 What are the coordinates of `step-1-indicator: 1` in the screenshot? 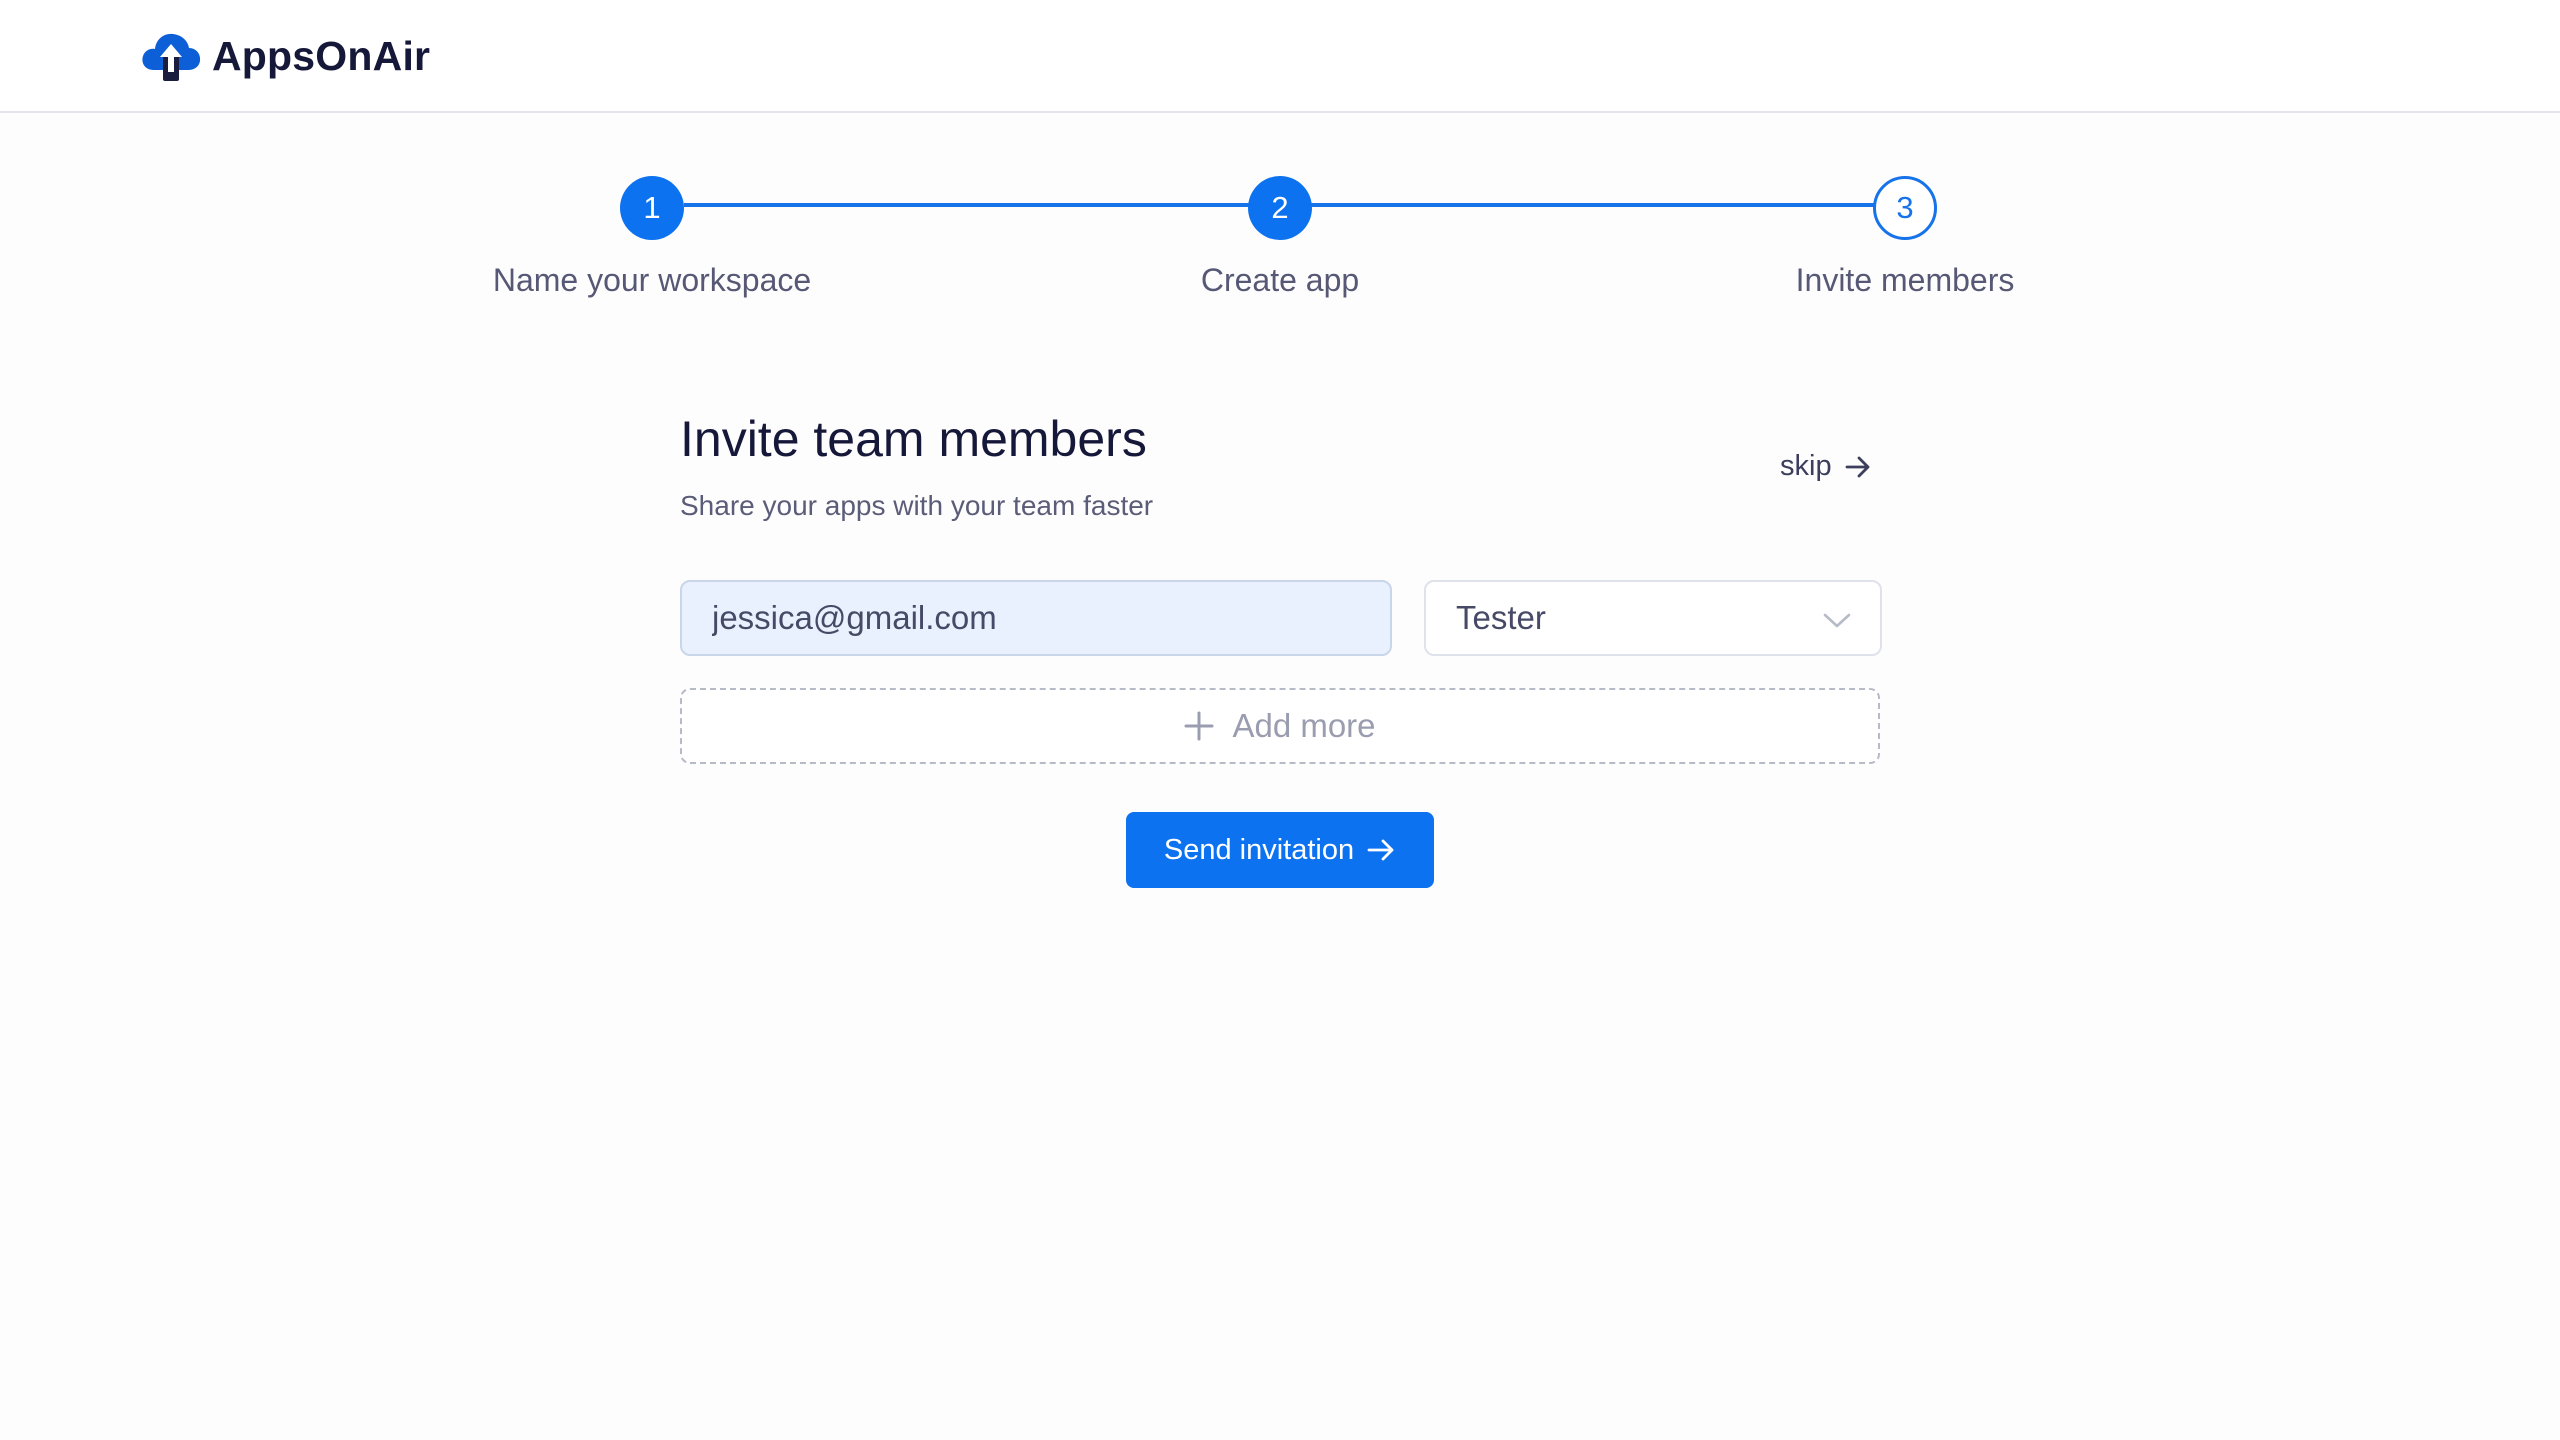 It's located at (652, 208).